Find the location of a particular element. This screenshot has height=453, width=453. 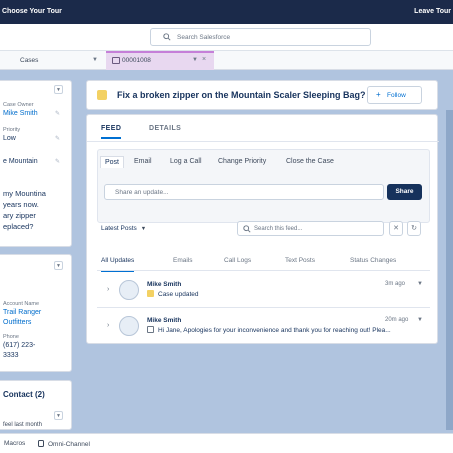

follow-label: Follow is located at coordinates (396, 95).